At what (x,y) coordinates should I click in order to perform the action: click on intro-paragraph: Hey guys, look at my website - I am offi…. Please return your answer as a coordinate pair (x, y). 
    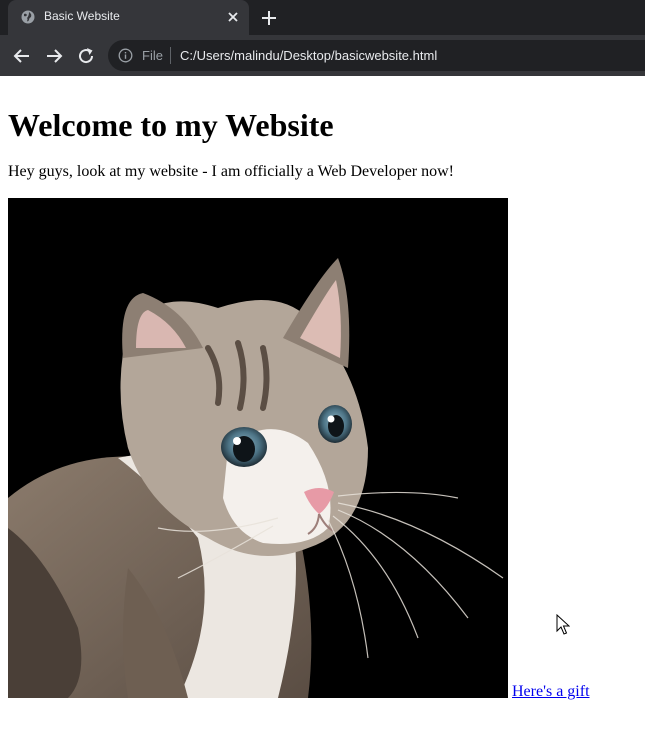
    Looking at the image, I should click on (231, 171).